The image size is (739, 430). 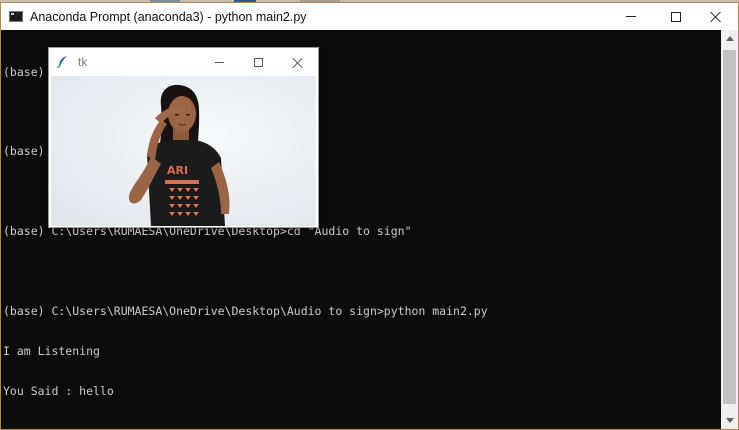 I want to click on scrollbar-thumb, so click(x=729, y=227).